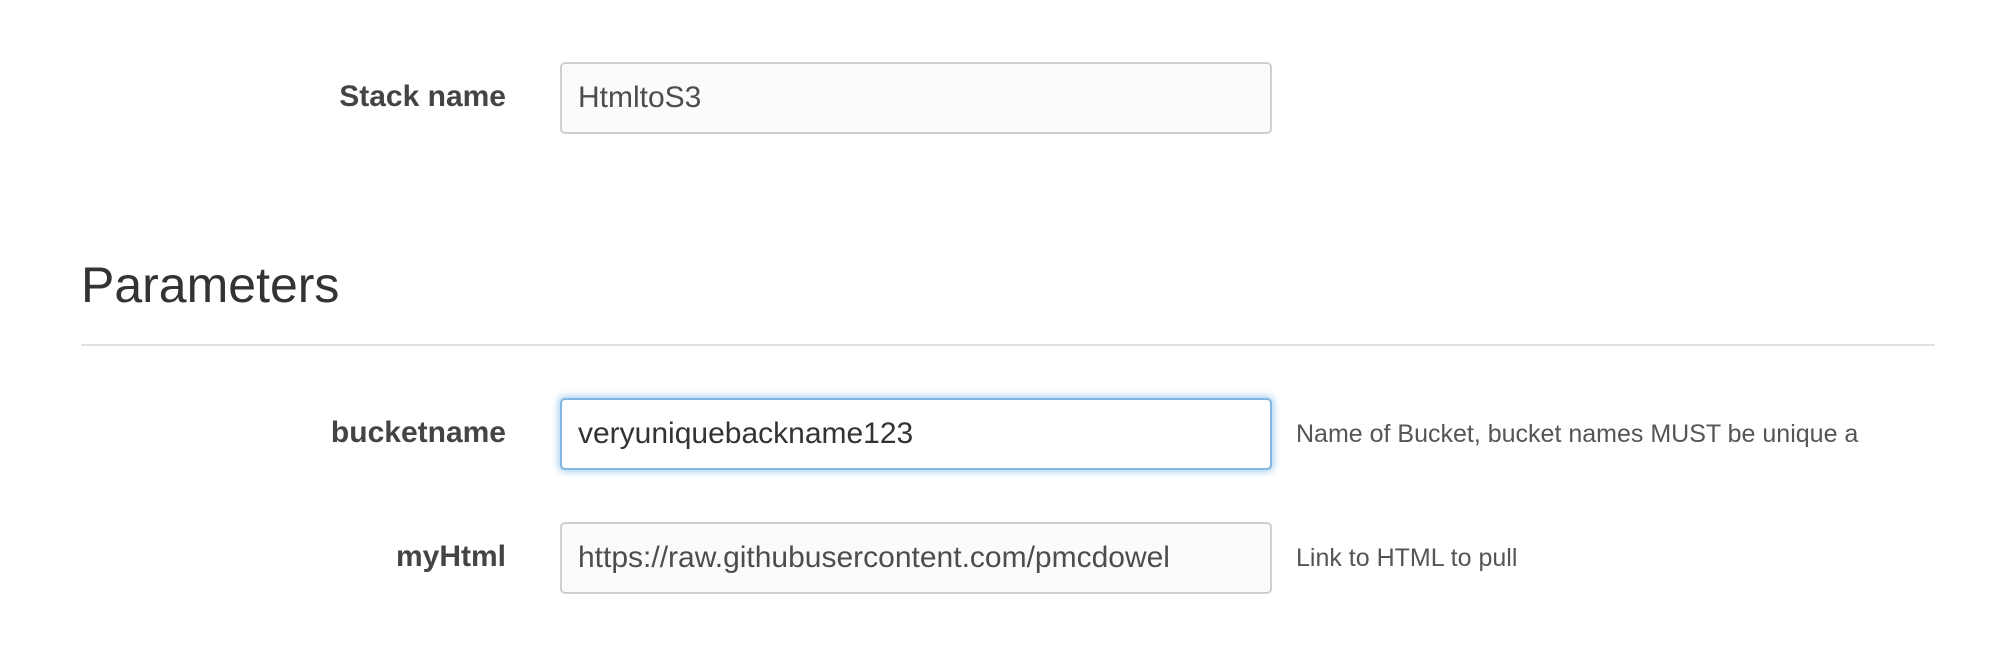 The image size is (1996, 654). Describe the element at coordinates (422, 96) in the screenshot. I see `stack-name-label: Stack name` at that location.